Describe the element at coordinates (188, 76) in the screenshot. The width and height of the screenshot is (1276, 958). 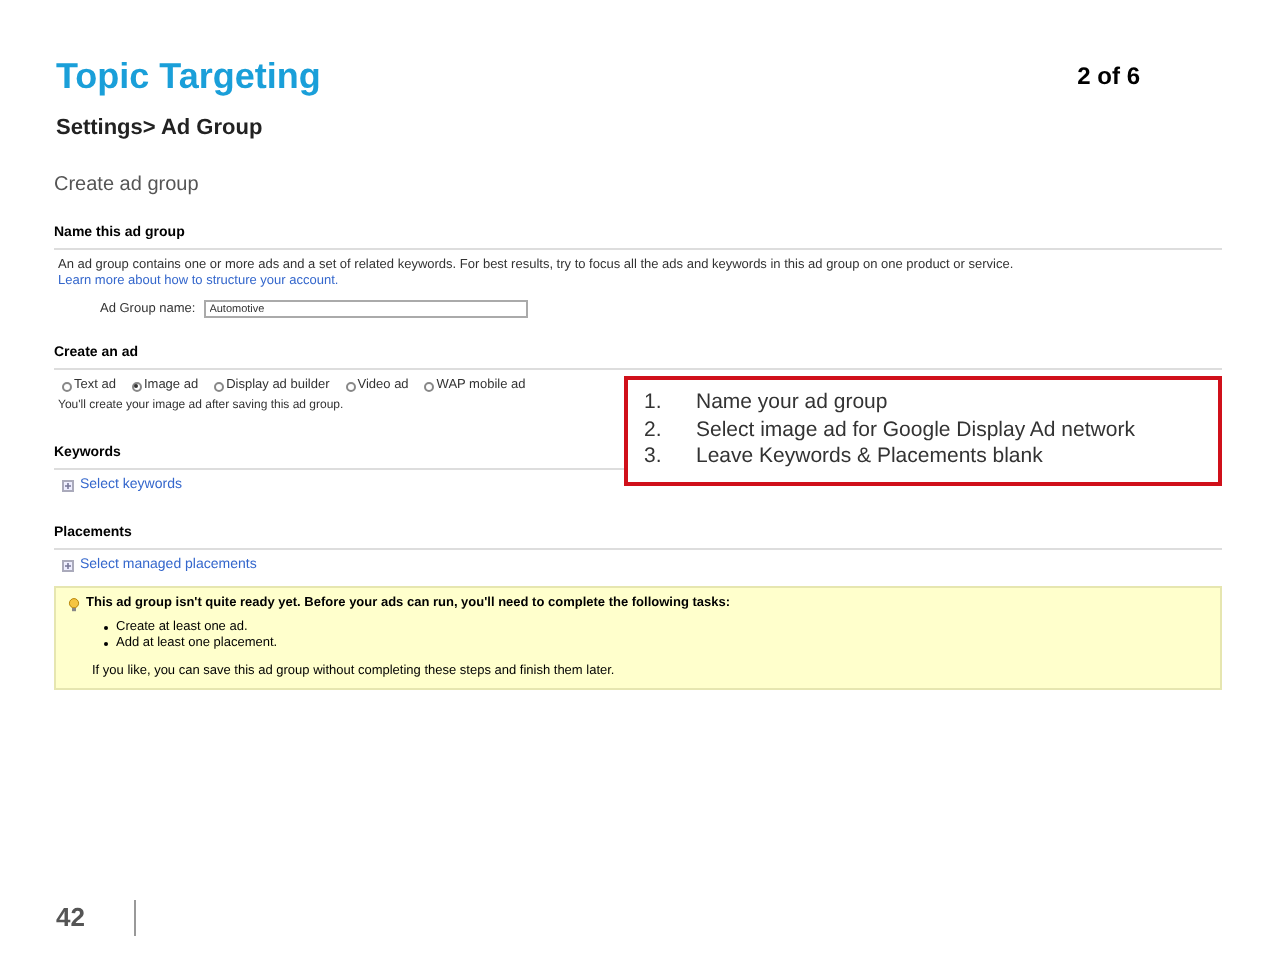
I see `slide-title: Topic Targeting` at that location.